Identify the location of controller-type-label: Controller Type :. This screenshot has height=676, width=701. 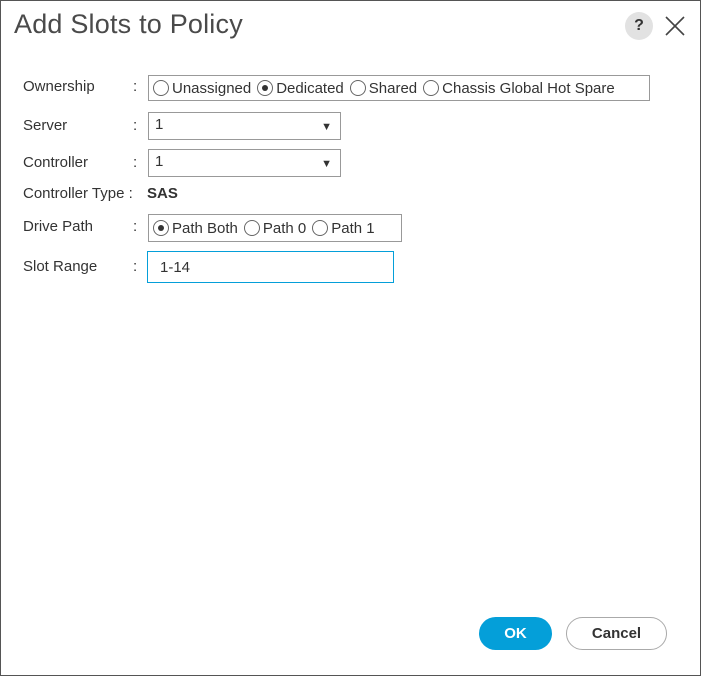
(78, 193).